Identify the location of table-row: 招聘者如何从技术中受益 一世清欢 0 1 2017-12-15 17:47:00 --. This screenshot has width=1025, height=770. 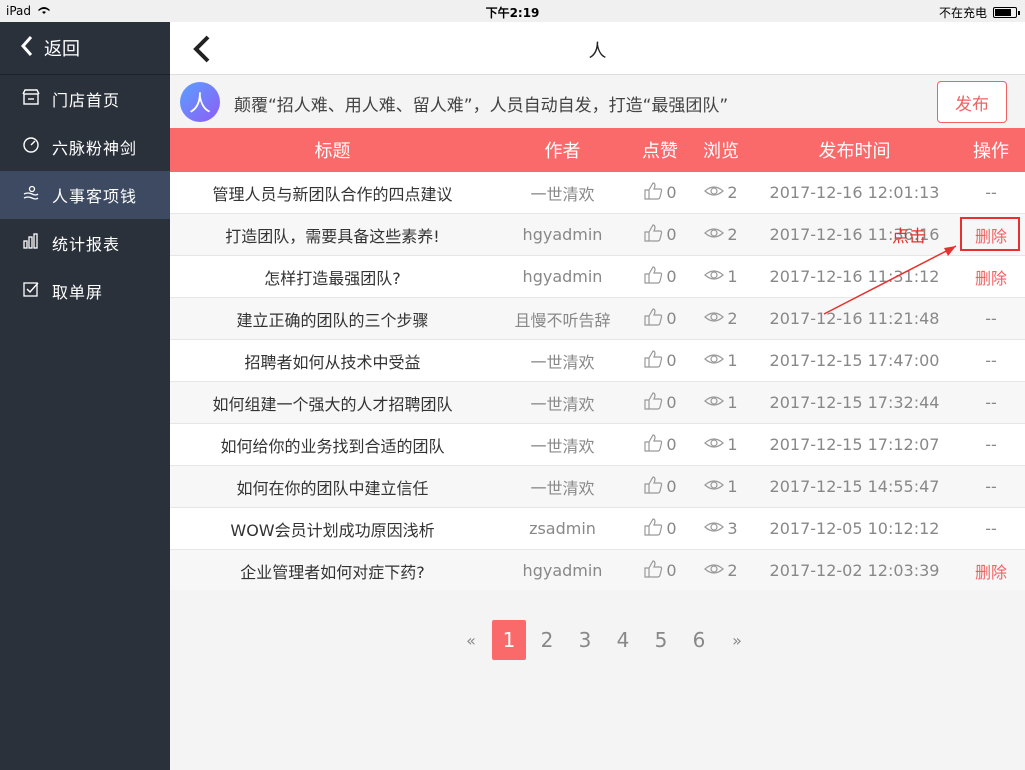
(597, 361).